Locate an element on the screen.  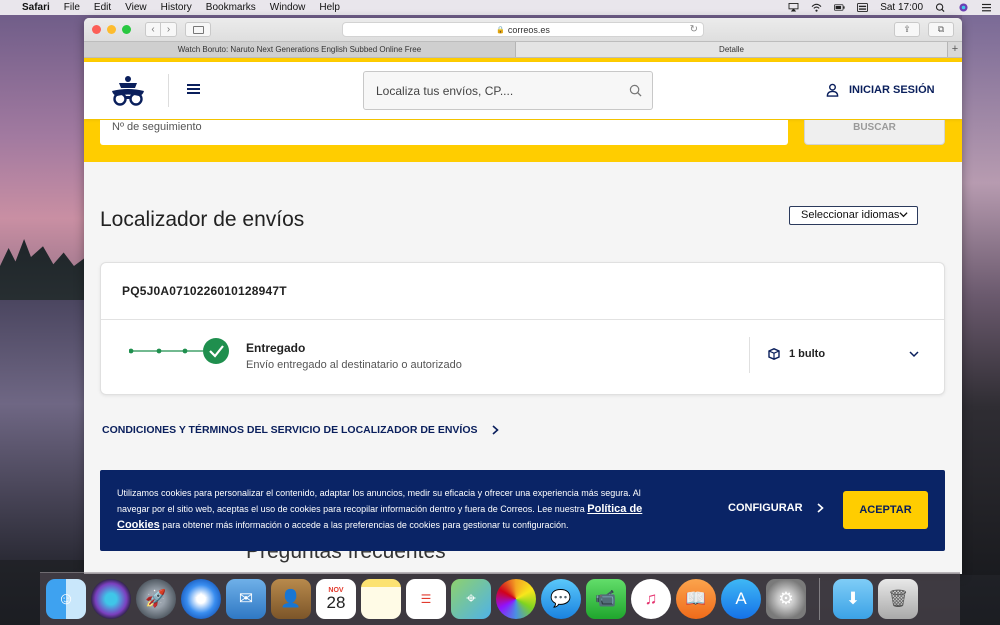
menu-edit: Edit is located at coordinates (102, 7).